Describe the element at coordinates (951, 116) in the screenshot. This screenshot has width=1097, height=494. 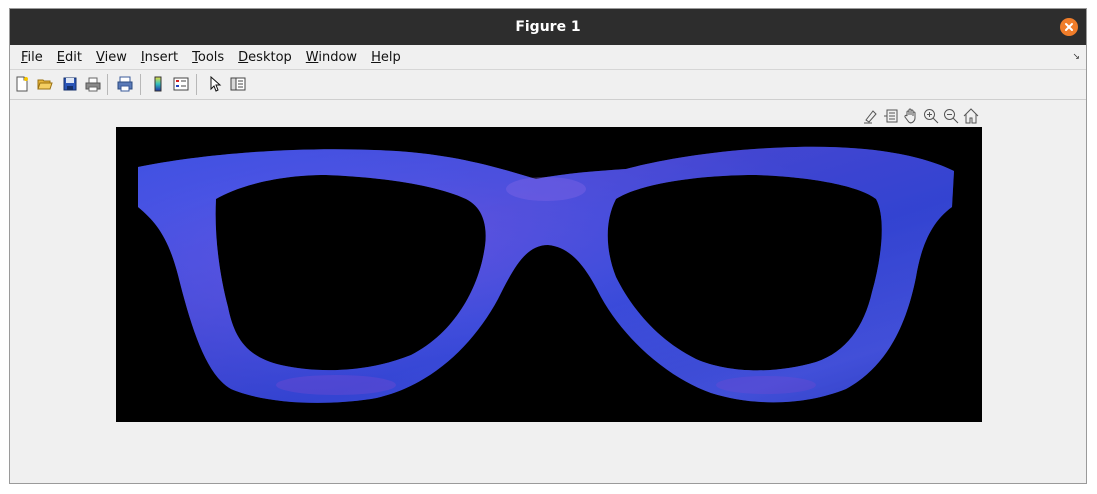
I see `zoom-out-icon` at that location.